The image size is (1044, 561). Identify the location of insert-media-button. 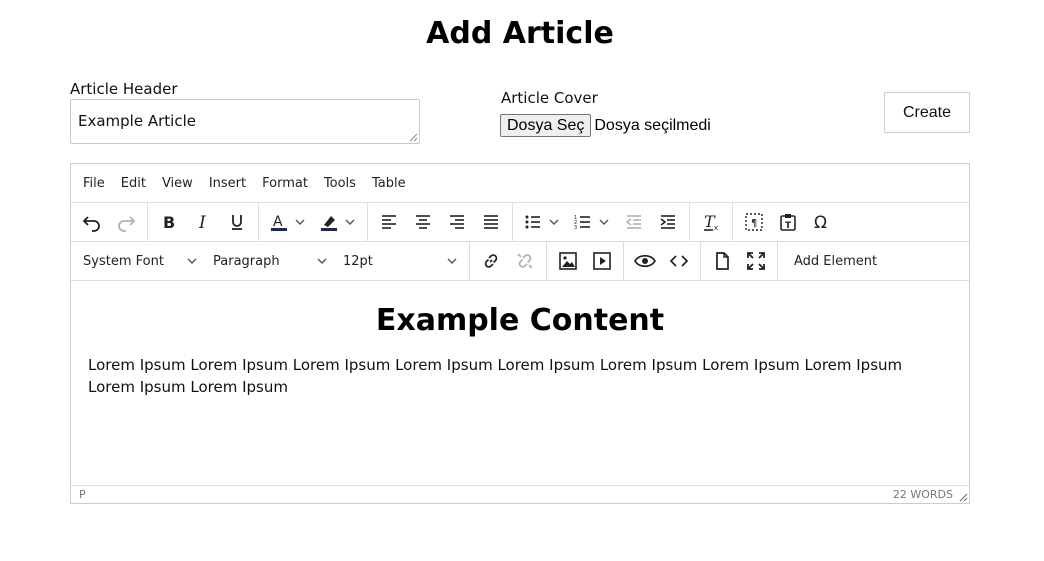
(602, 261).